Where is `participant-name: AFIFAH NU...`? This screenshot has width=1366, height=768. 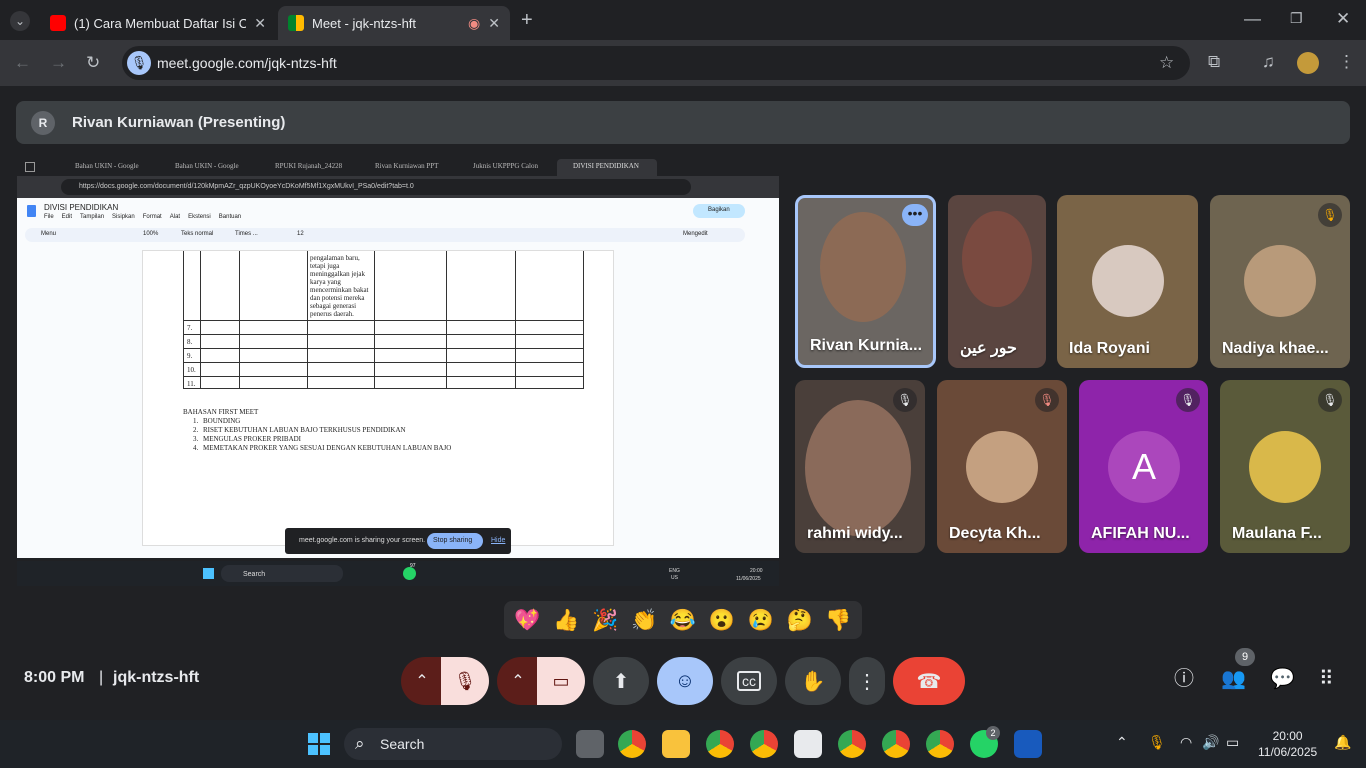 participant-name: AFIFAH NU... is located at coordinates (1140, 533).